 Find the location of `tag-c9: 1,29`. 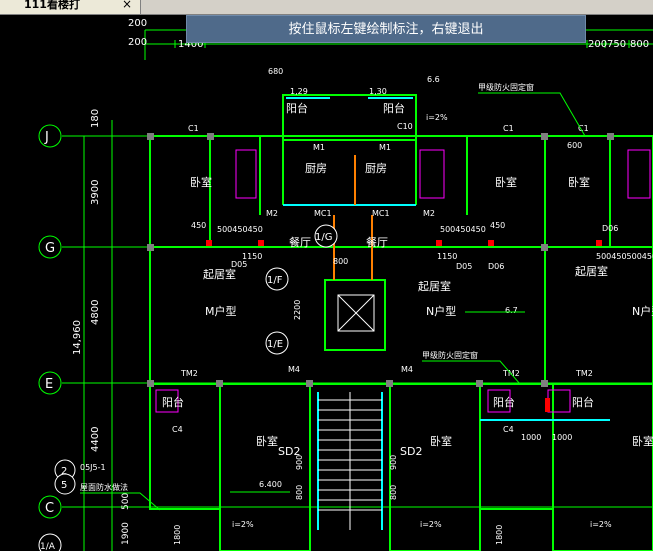

tag-c9: 1,29 is located at coordinates (299, 91).